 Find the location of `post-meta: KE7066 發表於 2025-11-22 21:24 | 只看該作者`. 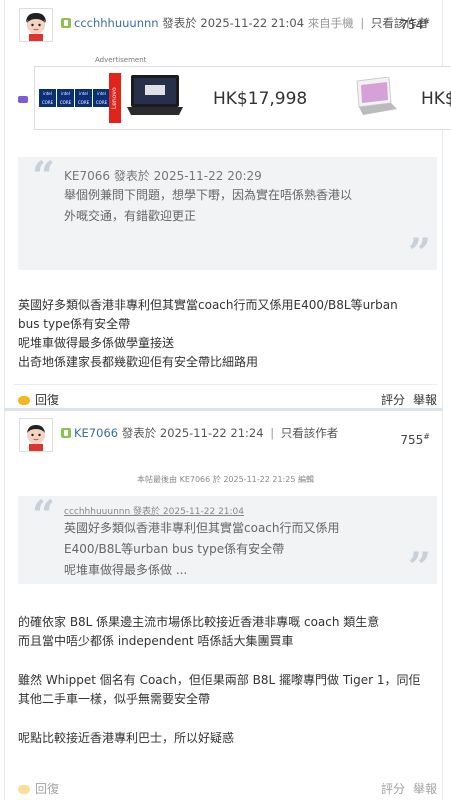

post-meta: KE7066 發表於 2025-11-22 21:24 | 只看該作者 is located at coordinates (199, 433).